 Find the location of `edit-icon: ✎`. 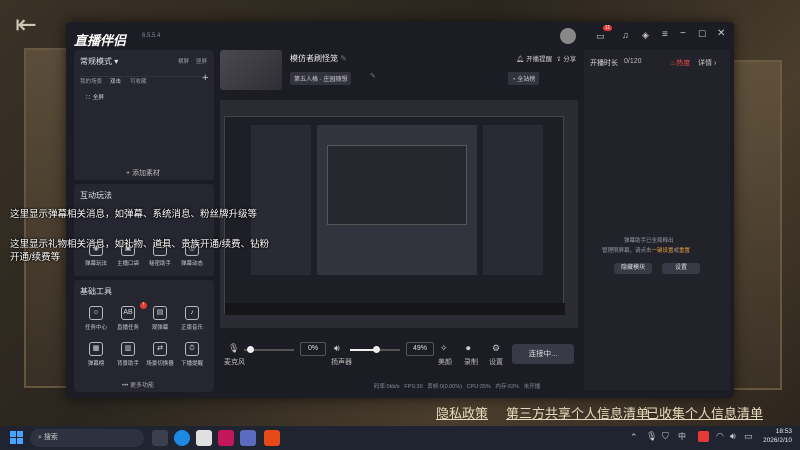

edit-icon: ✎ is located at coordinates (343, 58).